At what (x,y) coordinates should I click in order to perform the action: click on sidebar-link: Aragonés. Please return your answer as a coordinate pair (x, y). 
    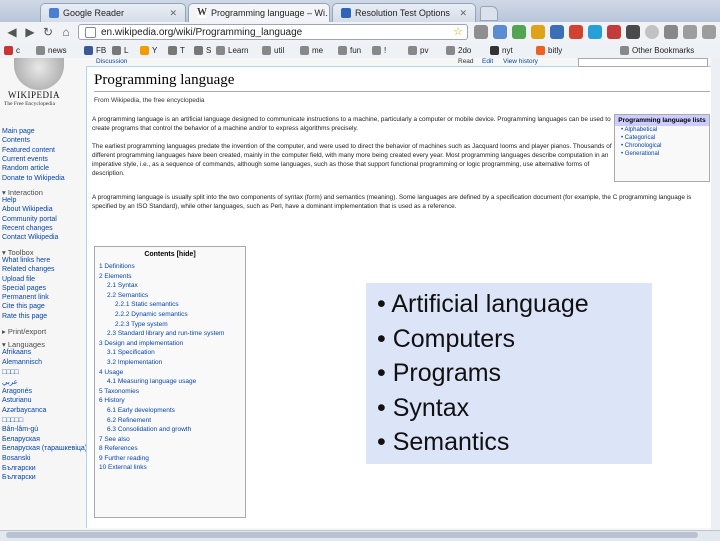
    Looking at the image, I should click on (17, 391).